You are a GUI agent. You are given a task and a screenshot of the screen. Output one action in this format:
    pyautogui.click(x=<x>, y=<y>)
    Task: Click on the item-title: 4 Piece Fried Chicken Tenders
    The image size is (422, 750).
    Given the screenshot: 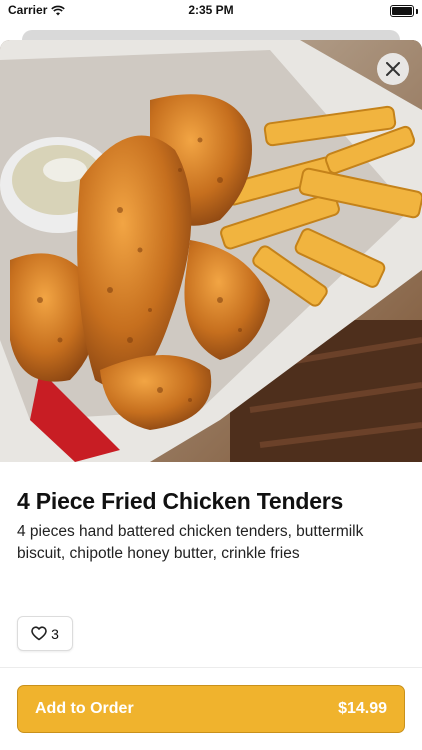 What is the action you would take?
    pyautogui.click(x=180, y=501)
    